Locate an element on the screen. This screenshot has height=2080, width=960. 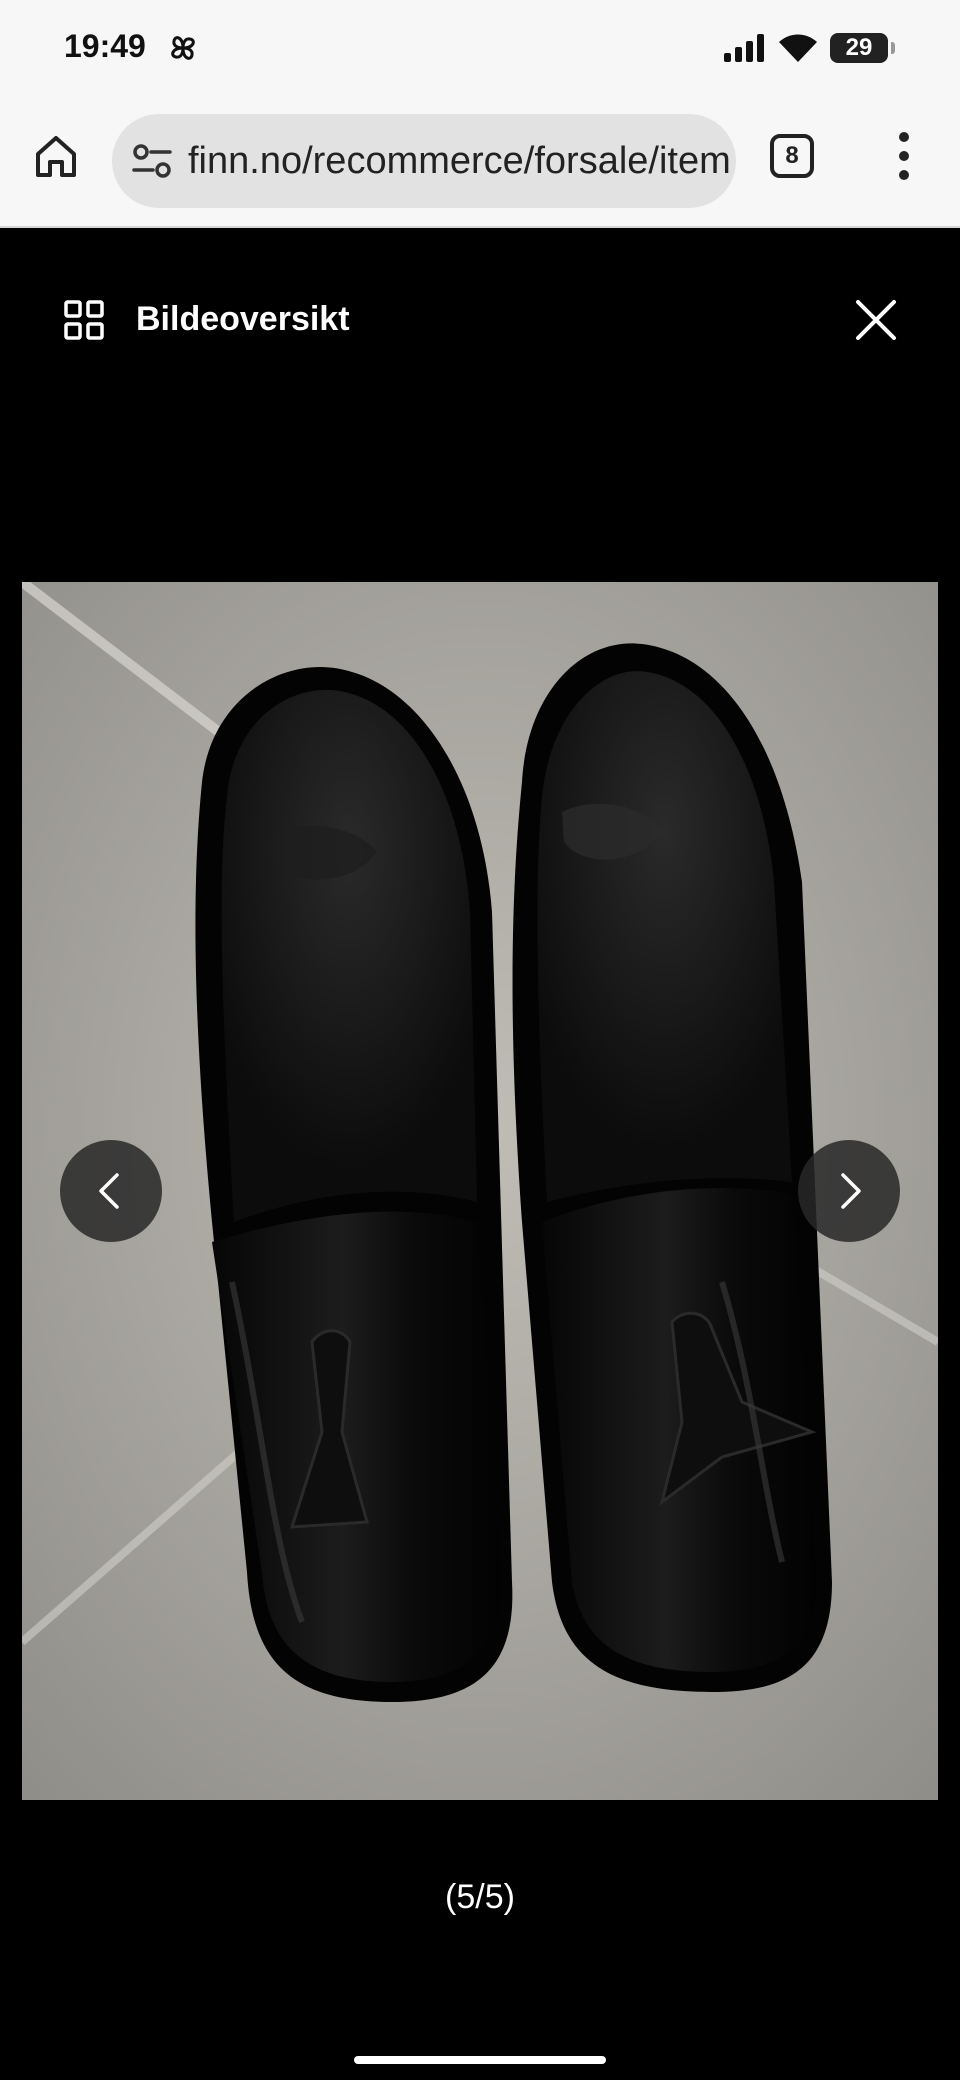
chevron-left-icon is located at coordinates (109, 1191).